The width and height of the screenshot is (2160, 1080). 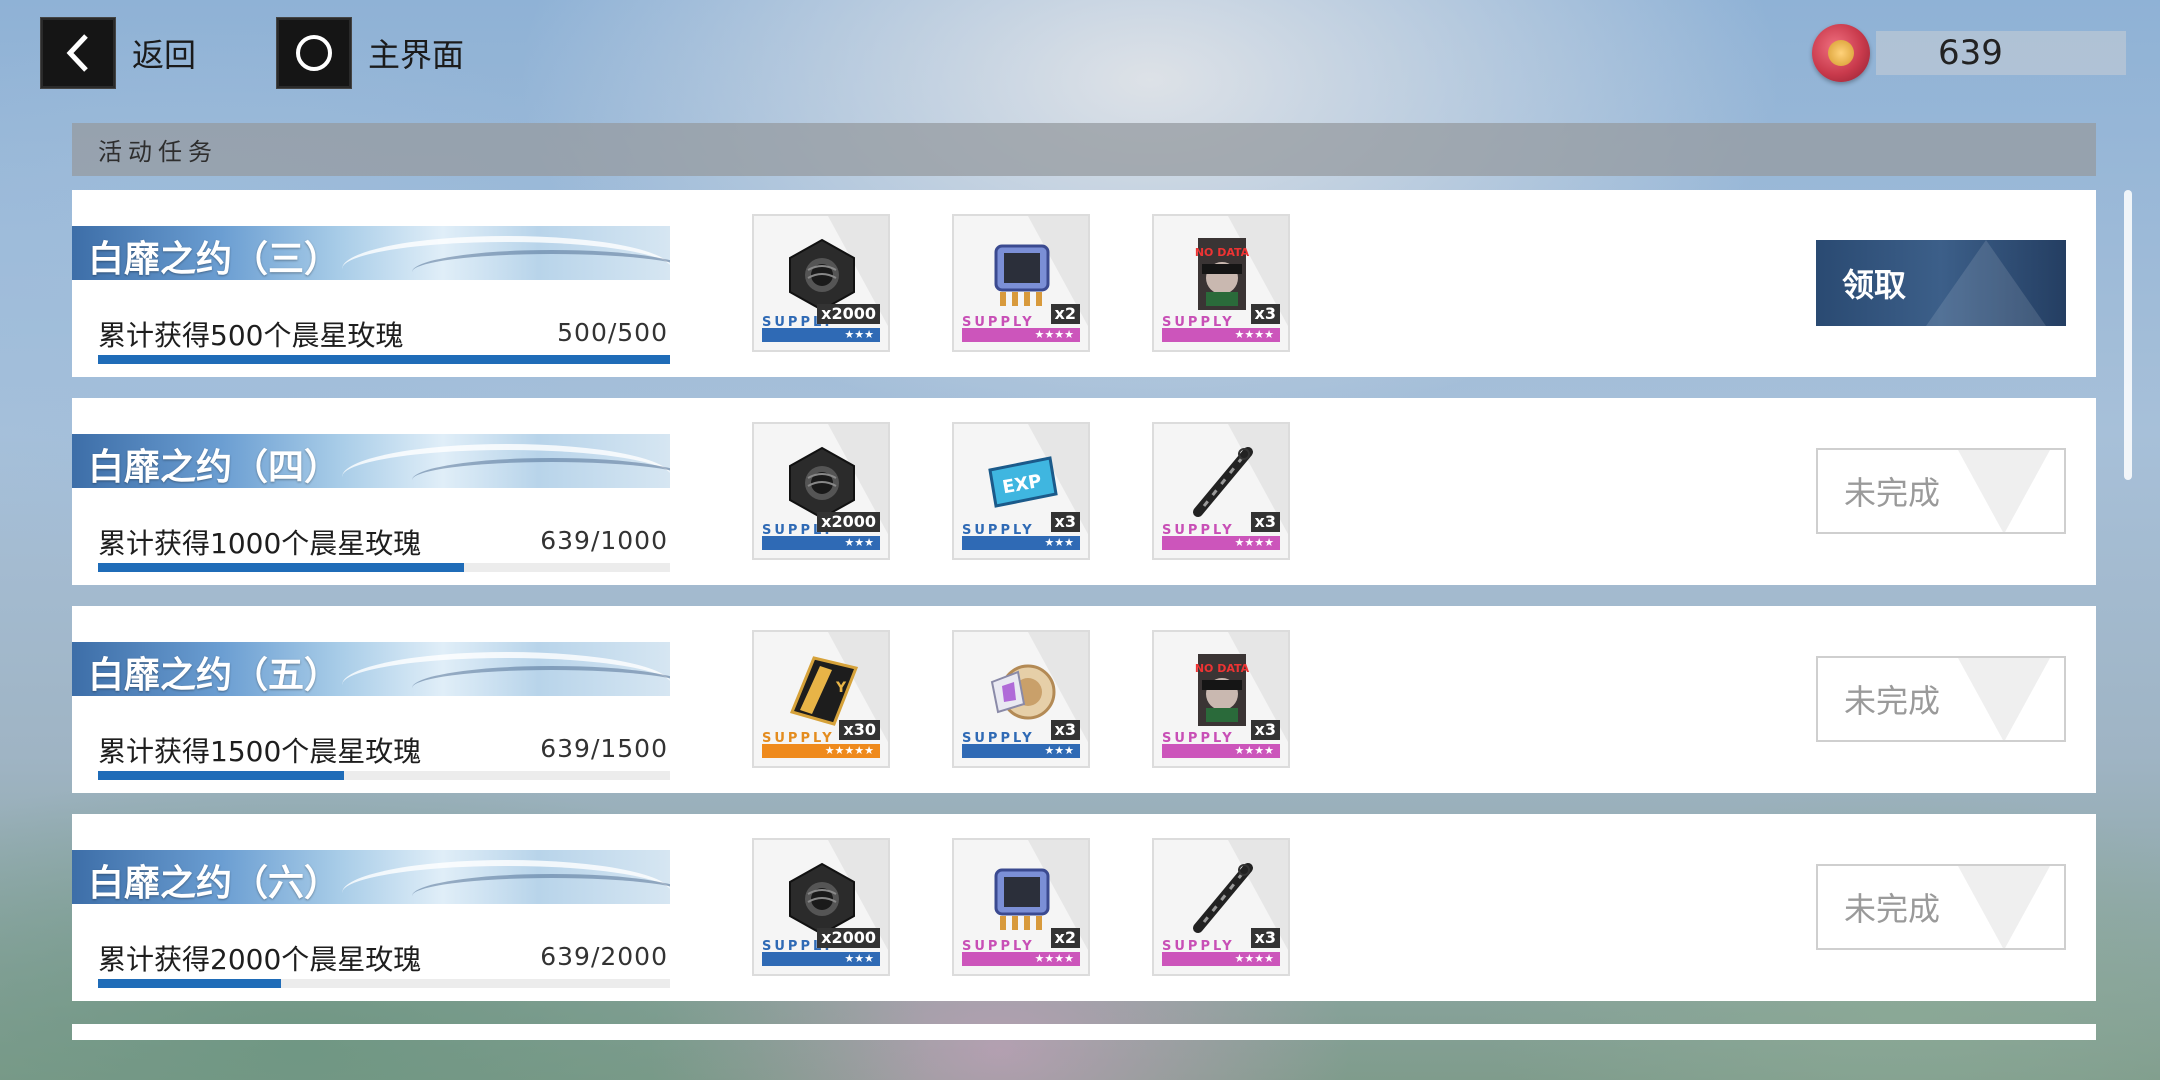 I want to click on task-description: 累计获得1500个晨星玫瑰, so click(x=260, y=751).